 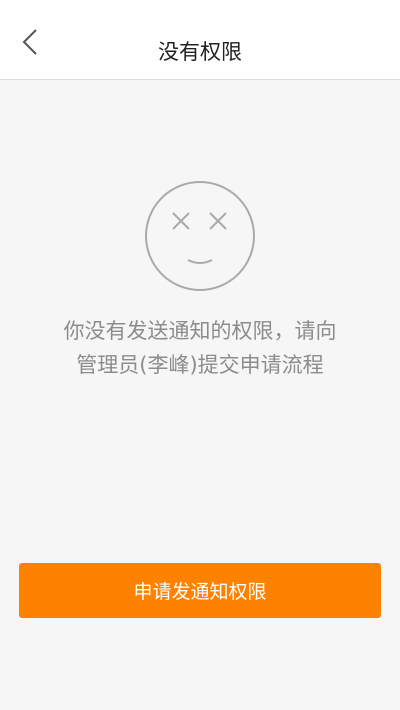 I want to click on page-title: 没有权限, so click(x=200, y=52).